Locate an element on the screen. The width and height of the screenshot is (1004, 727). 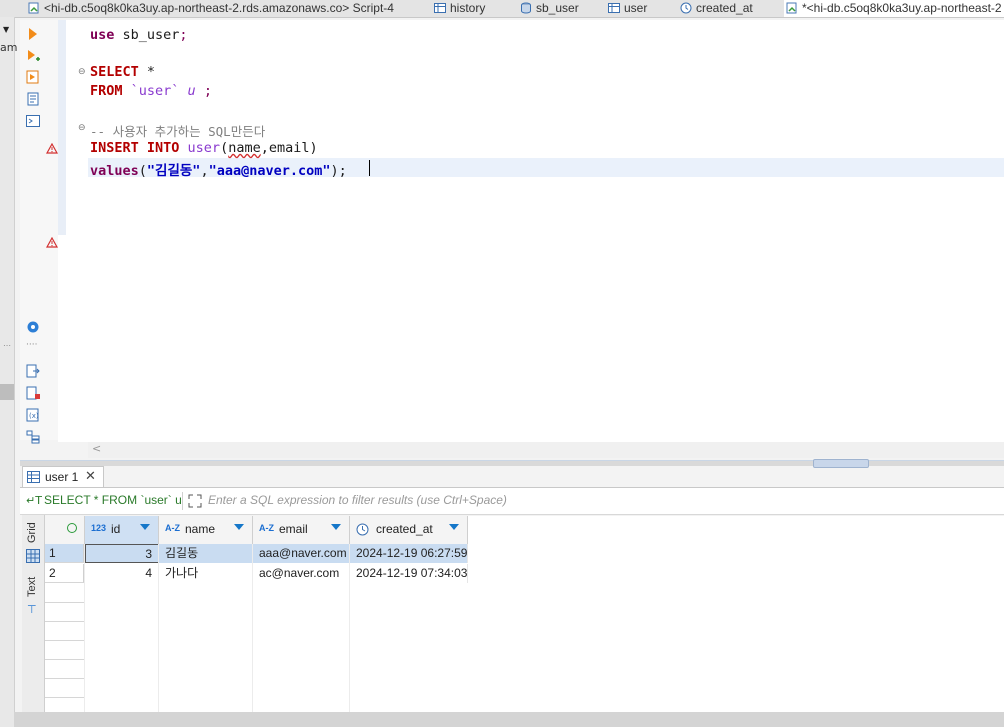
cell-created-at: 2024-12-19 06:27:59 is located at coordinates (409, 553).